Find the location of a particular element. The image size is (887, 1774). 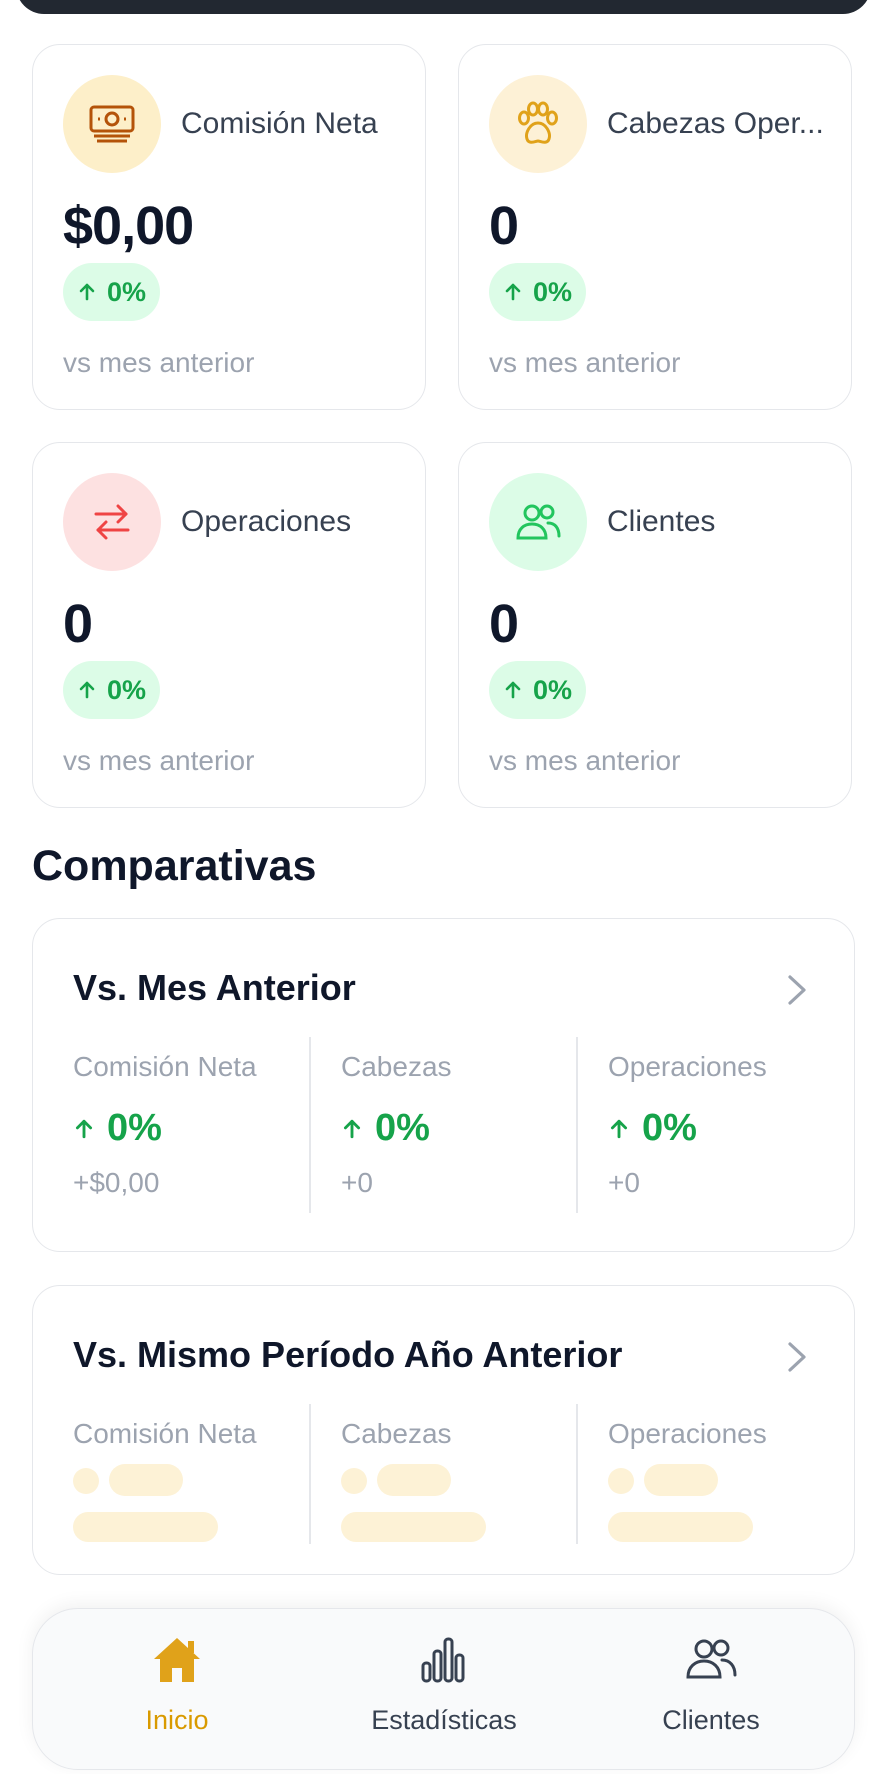

stat-card-clientes: Clientes 0 0% vs mes anterior is located at coordinates (655, 625).